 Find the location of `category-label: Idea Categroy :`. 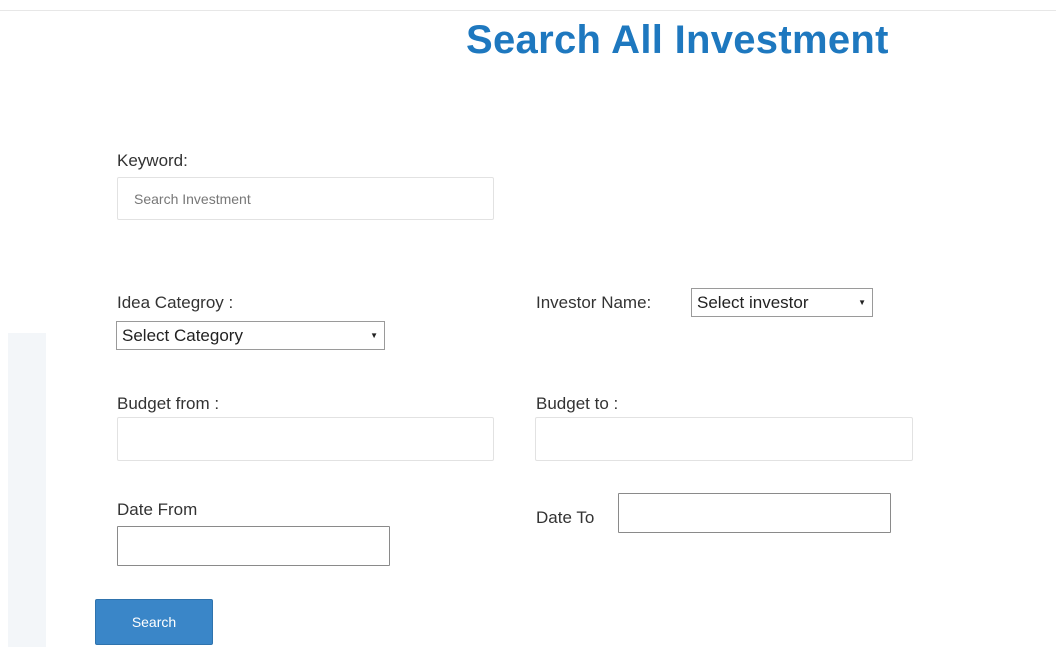

category-label: Idea Categroy : is located at coordinates (175, 302).